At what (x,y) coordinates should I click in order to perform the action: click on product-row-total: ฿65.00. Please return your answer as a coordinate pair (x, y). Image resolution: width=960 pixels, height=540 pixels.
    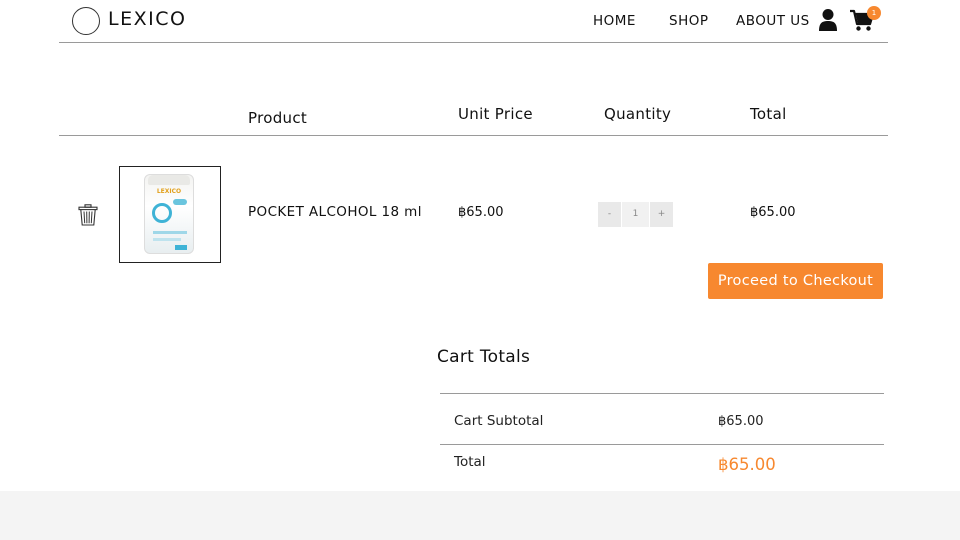
    Looking at the image, I should click on (773, 212).